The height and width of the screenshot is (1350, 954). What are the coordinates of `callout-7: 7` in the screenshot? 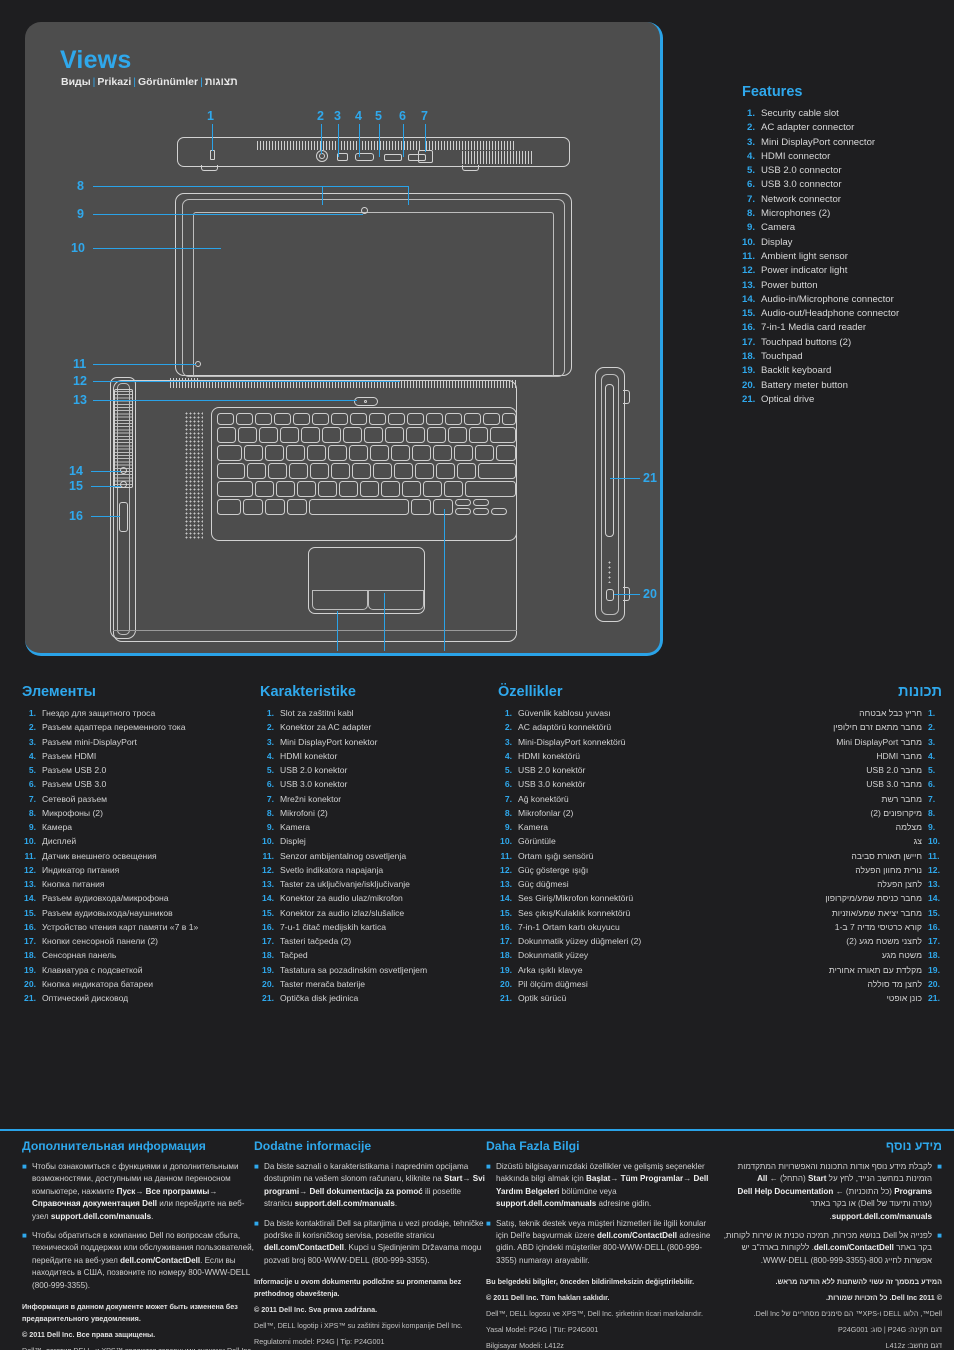 It's located at (424, 116).